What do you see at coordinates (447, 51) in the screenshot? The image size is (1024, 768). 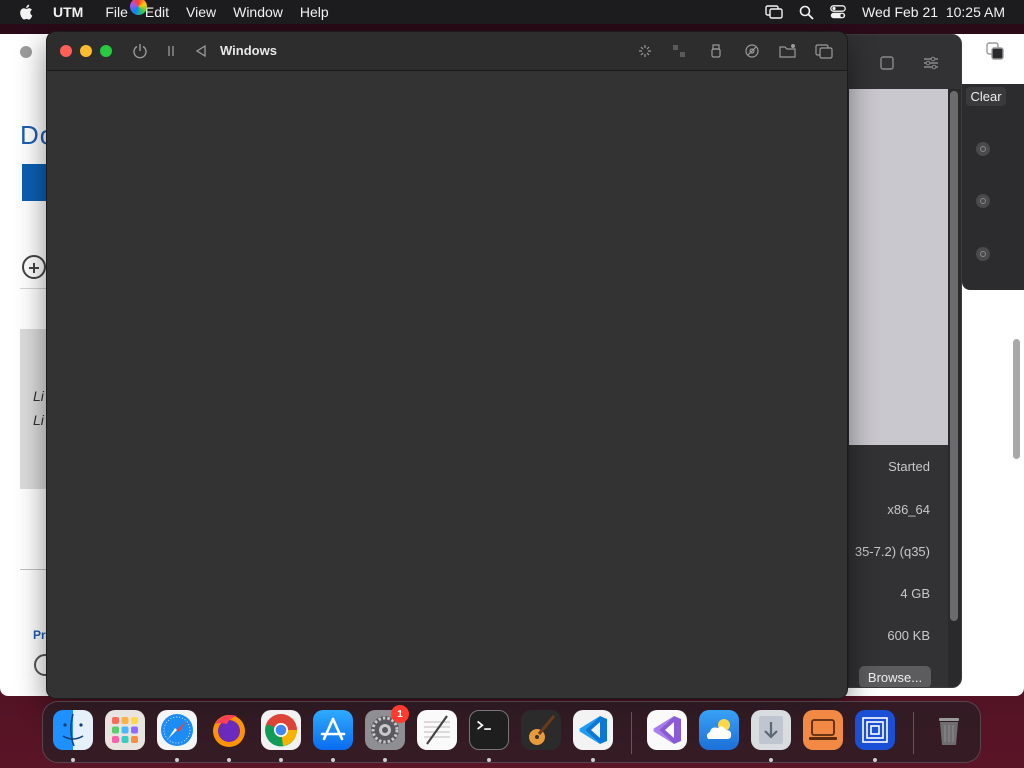 I see `vm-titlebar: Windows` at bounding box center [447, 51].